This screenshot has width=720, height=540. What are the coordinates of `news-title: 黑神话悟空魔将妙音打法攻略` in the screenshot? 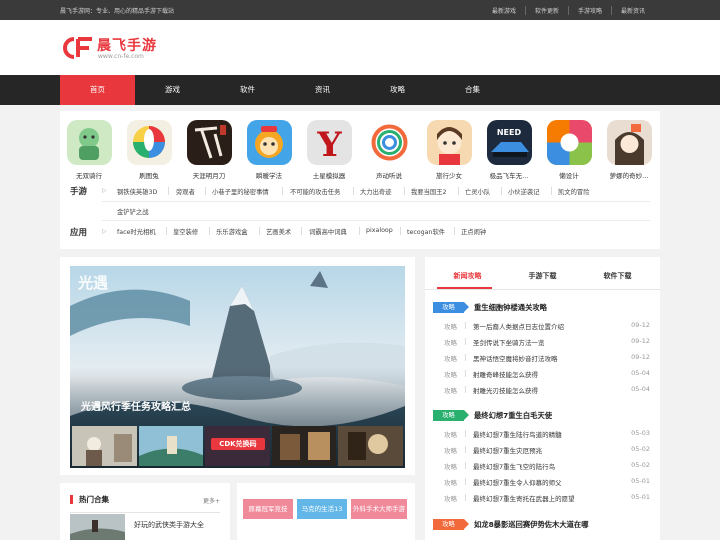 It's located at (515, 358).